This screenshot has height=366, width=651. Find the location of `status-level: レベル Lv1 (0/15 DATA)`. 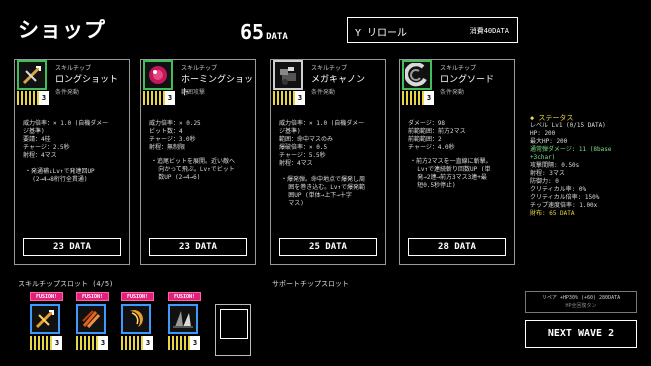

status-level: レベル Lv1 (0/15 DATA) is located at coordinates (568, 125).